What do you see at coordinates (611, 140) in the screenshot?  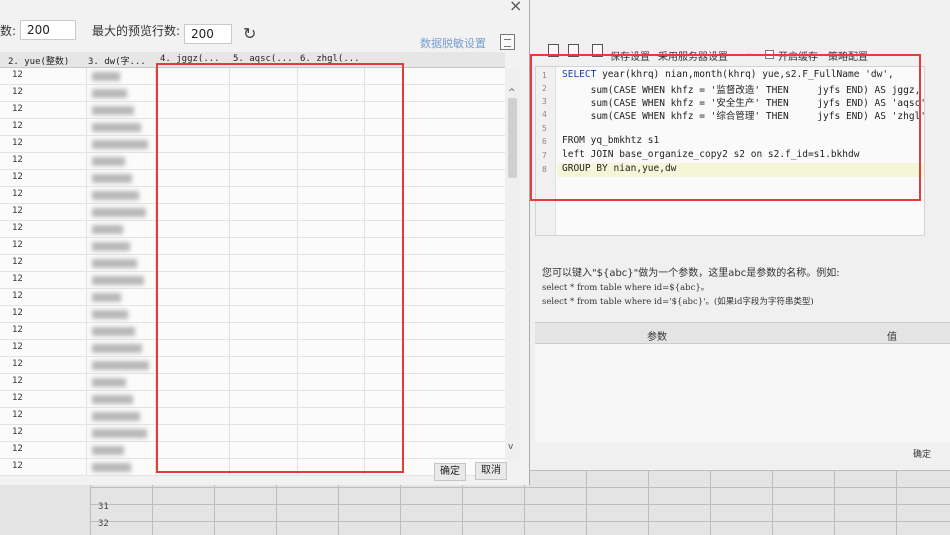 I see `sql-line: FROM yq_bmkhtz s1` at bounding box center [611, 140].